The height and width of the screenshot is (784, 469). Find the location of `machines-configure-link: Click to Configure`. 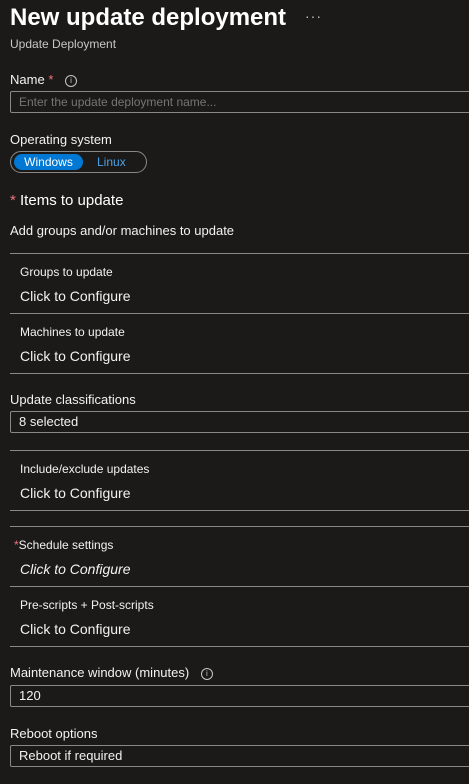

machines-configure-link: Click to Configure is located at coordinates (75, 356).